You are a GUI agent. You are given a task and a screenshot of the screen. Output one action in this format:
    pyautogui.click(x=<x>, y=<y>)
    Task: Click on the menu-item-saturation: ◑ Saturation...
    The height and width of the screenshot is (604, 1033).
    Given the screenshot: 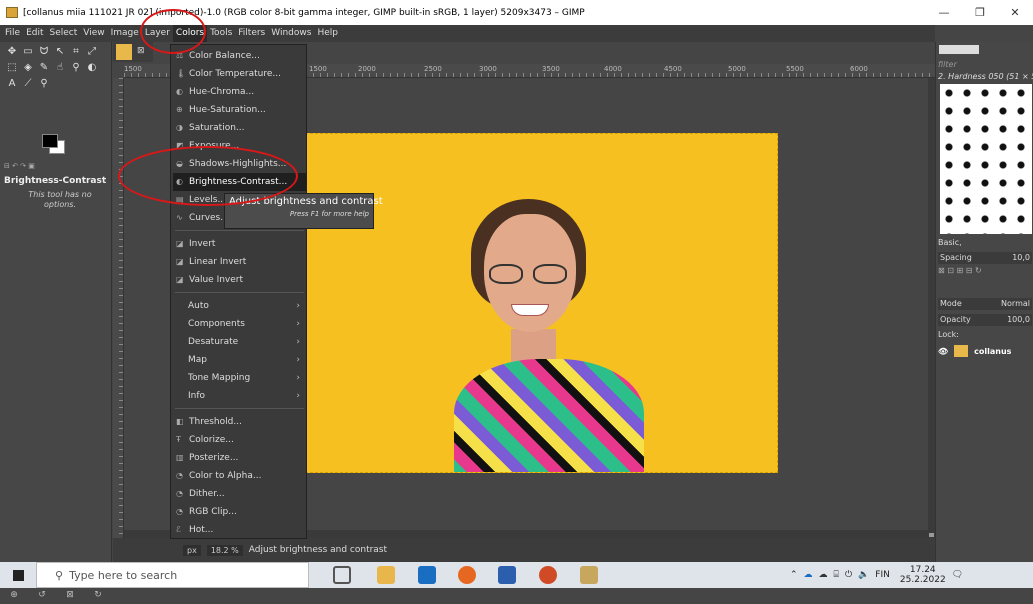 What is the action you would take?
    pyautogui.click(x=239, y=128)
    